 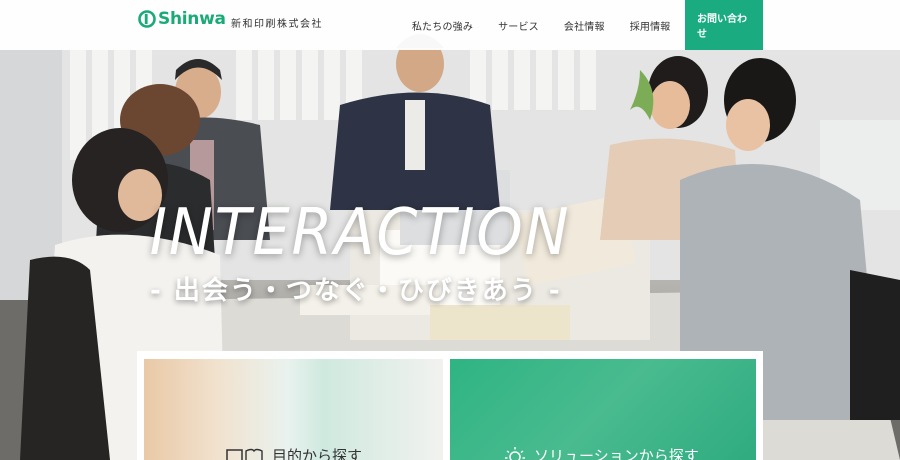 What do you see at coordinates (519, 25) in the screenshot?
I see `nav-services: サービス` at bounding box center [519, 25].